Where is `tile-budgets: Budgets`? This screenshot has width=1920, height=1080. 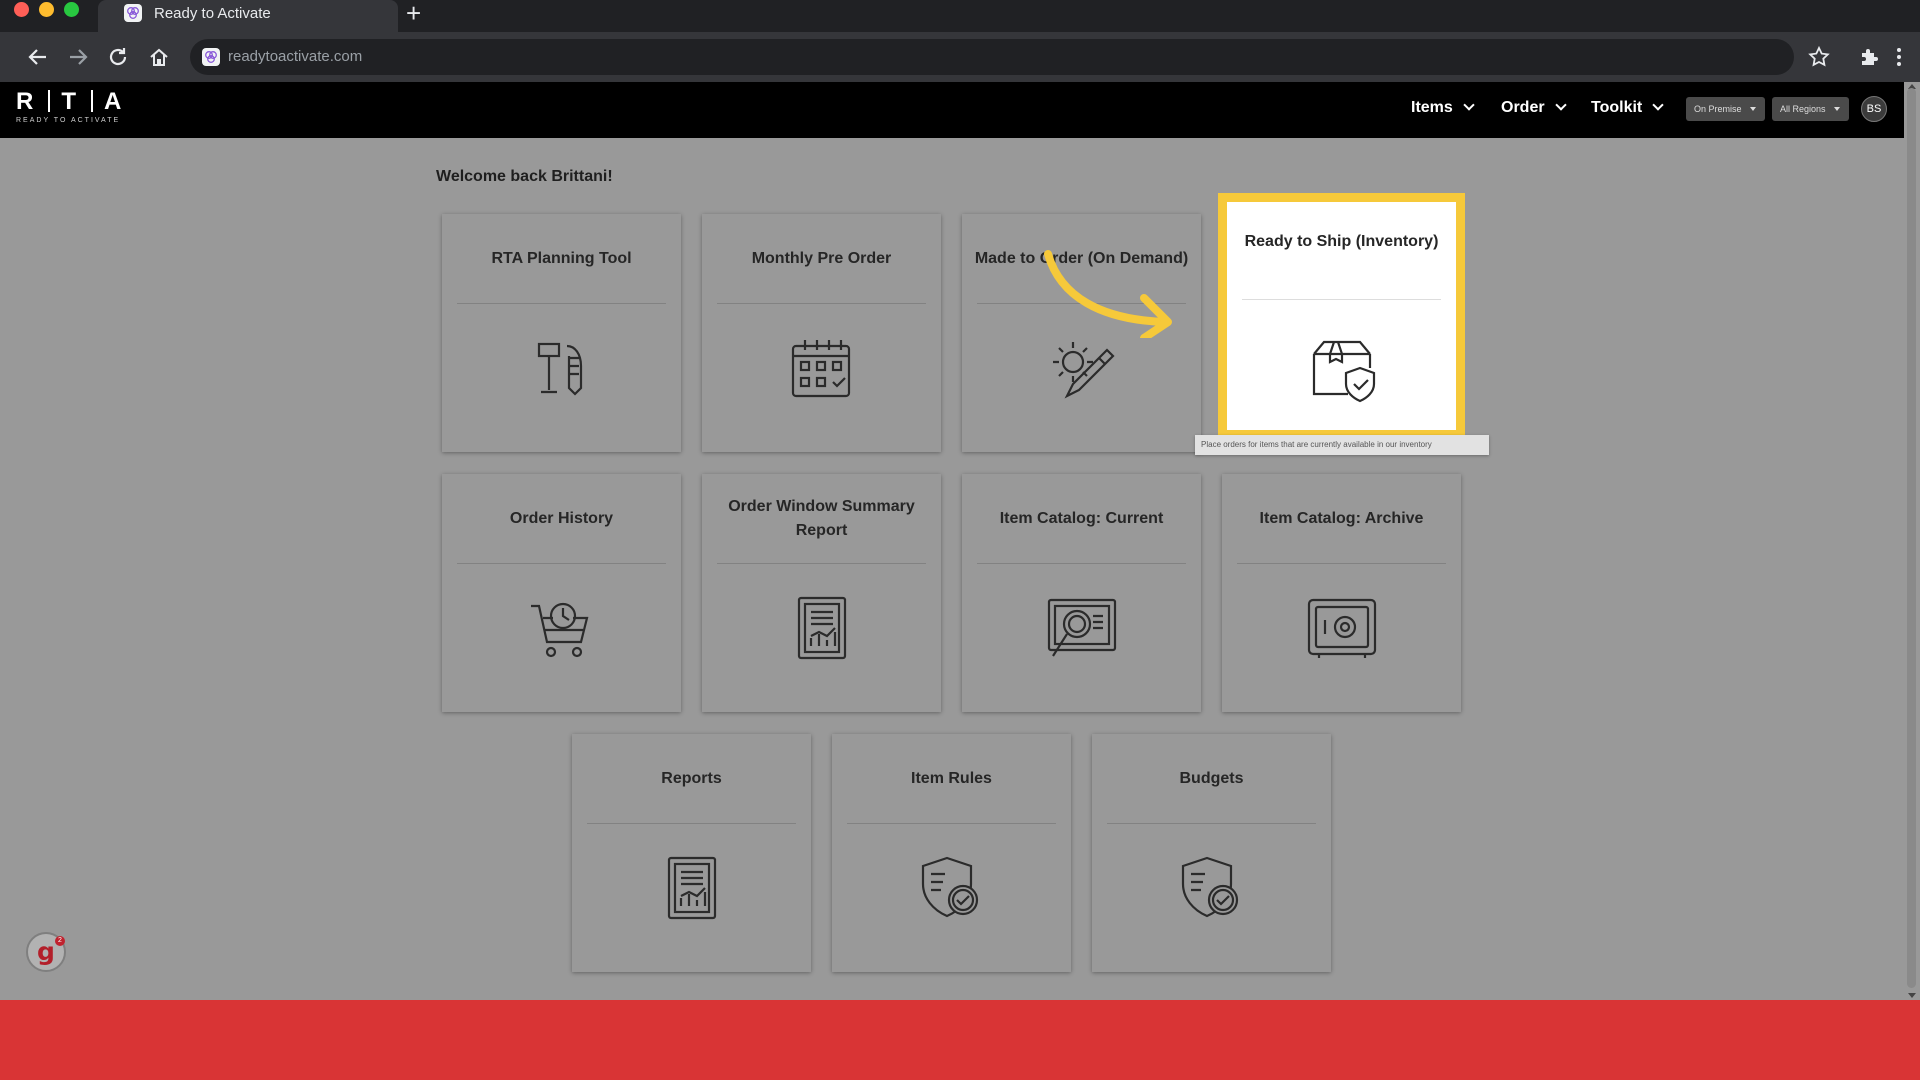
tile-budgets: Budgets is located at coordinates (1211, 853).